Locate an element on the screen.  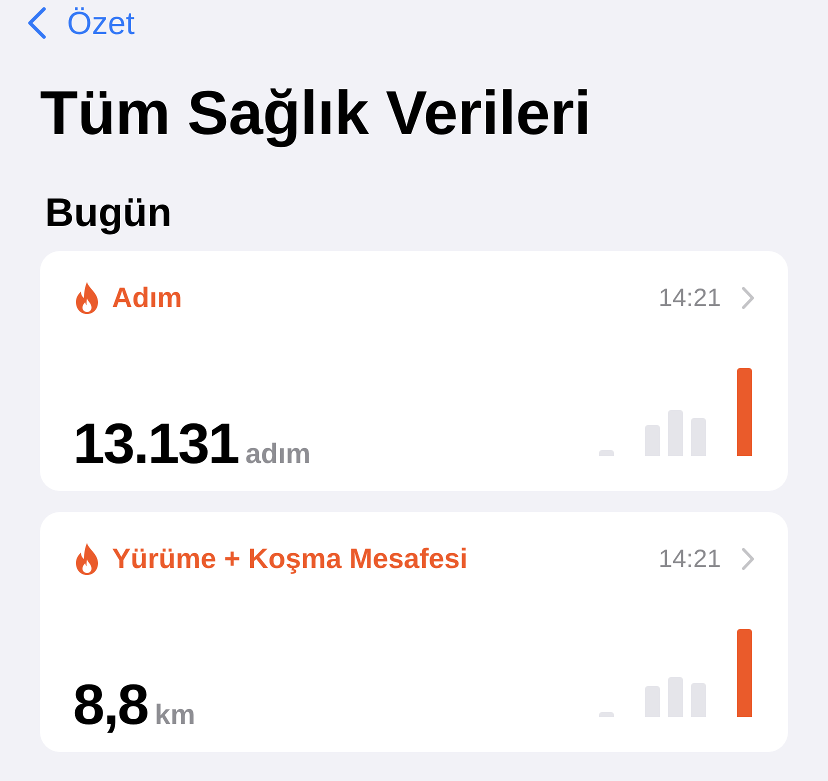
metric-value: 8,8 is located at coordinates (110, 705).